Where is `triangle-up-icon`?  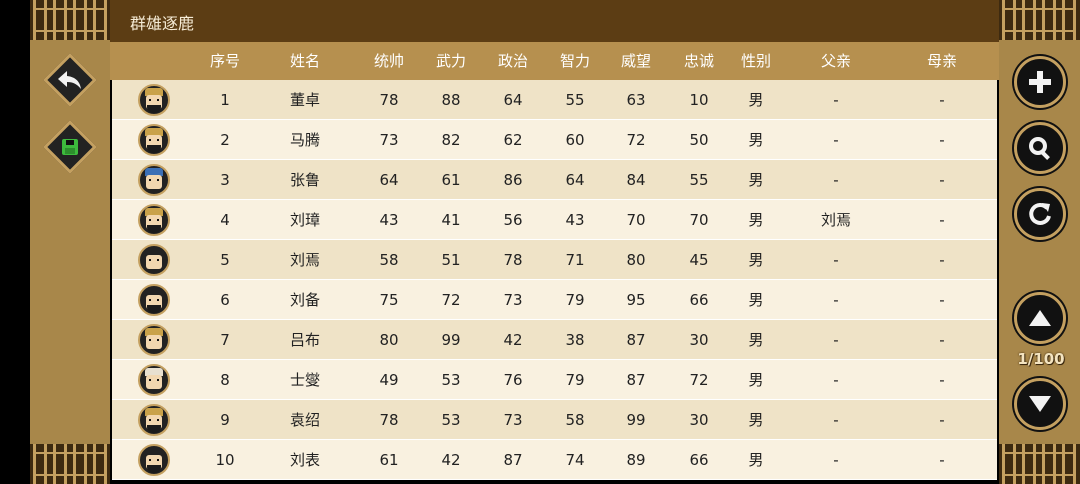 triangle-up-icon is located at coordinates (1040, 318).